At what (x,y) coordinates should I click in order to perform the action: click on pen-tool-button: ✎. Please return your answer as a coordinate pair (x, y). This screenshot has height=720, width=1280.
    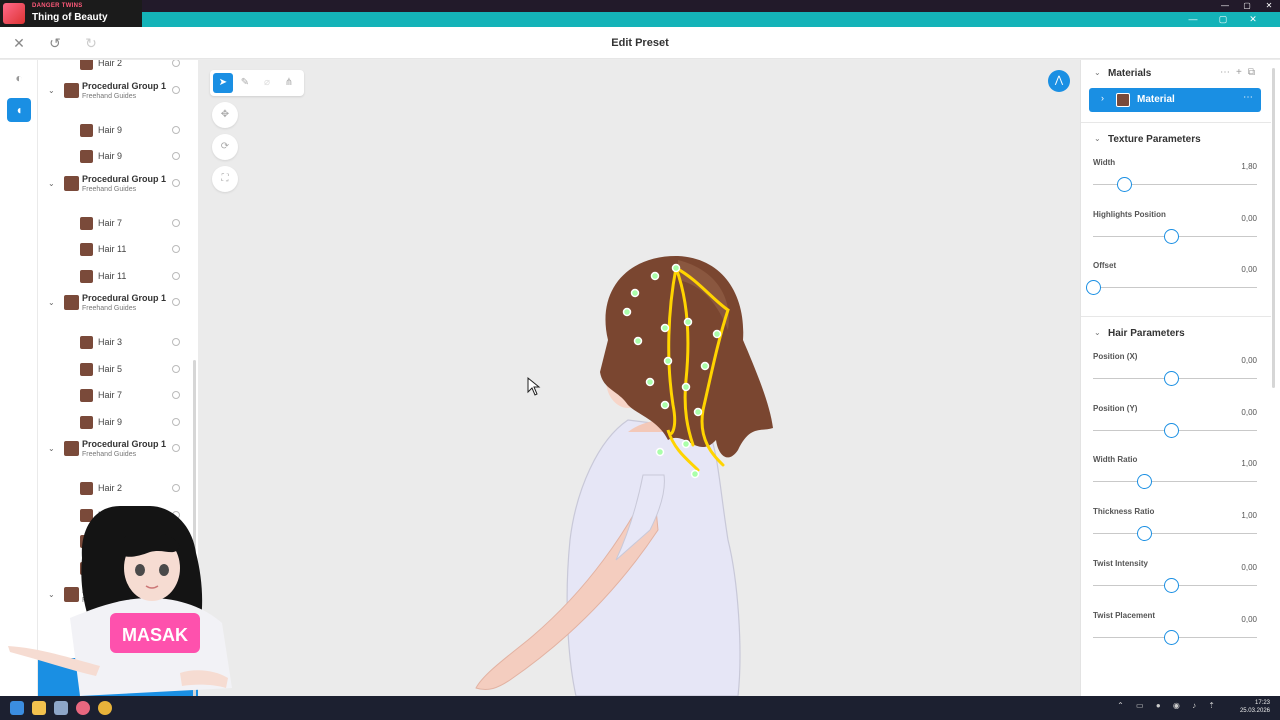
    Looking at the image, I should click on (245, 83).